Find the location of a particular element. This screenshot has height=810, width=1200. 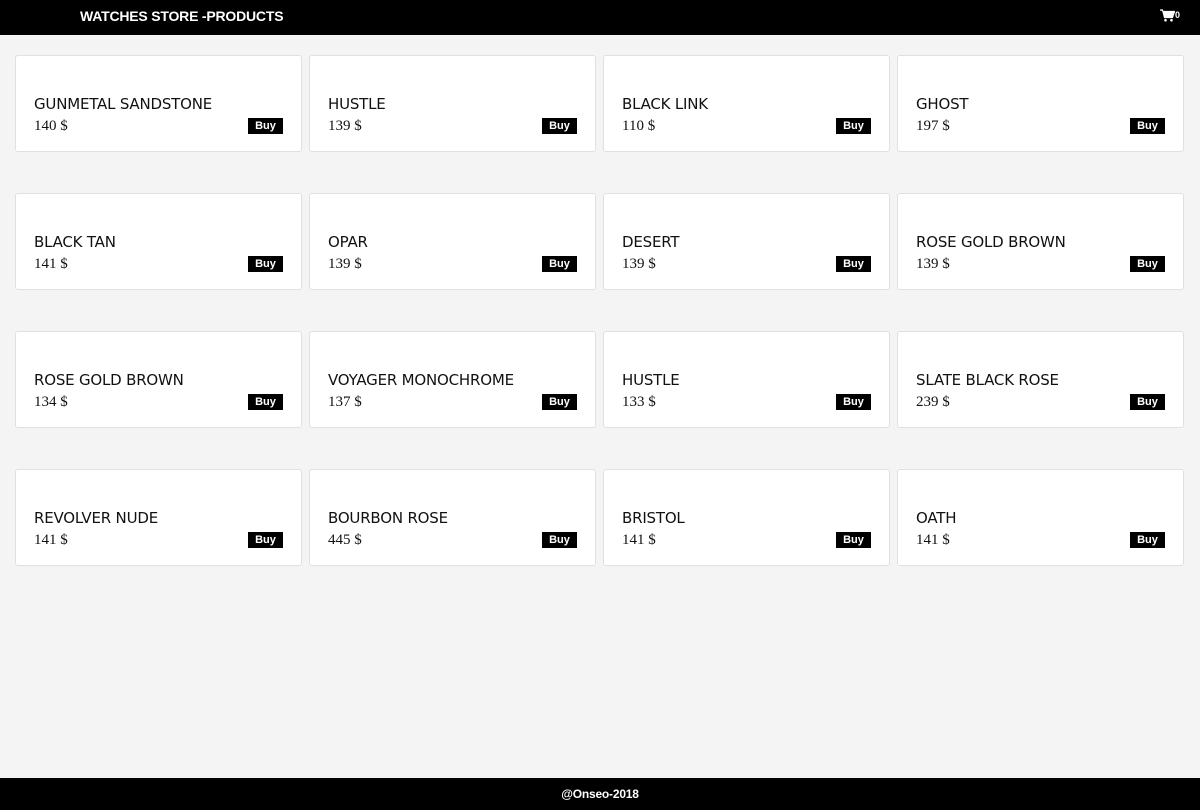

cart-button: 0 is located at coordinates (1169, 15).